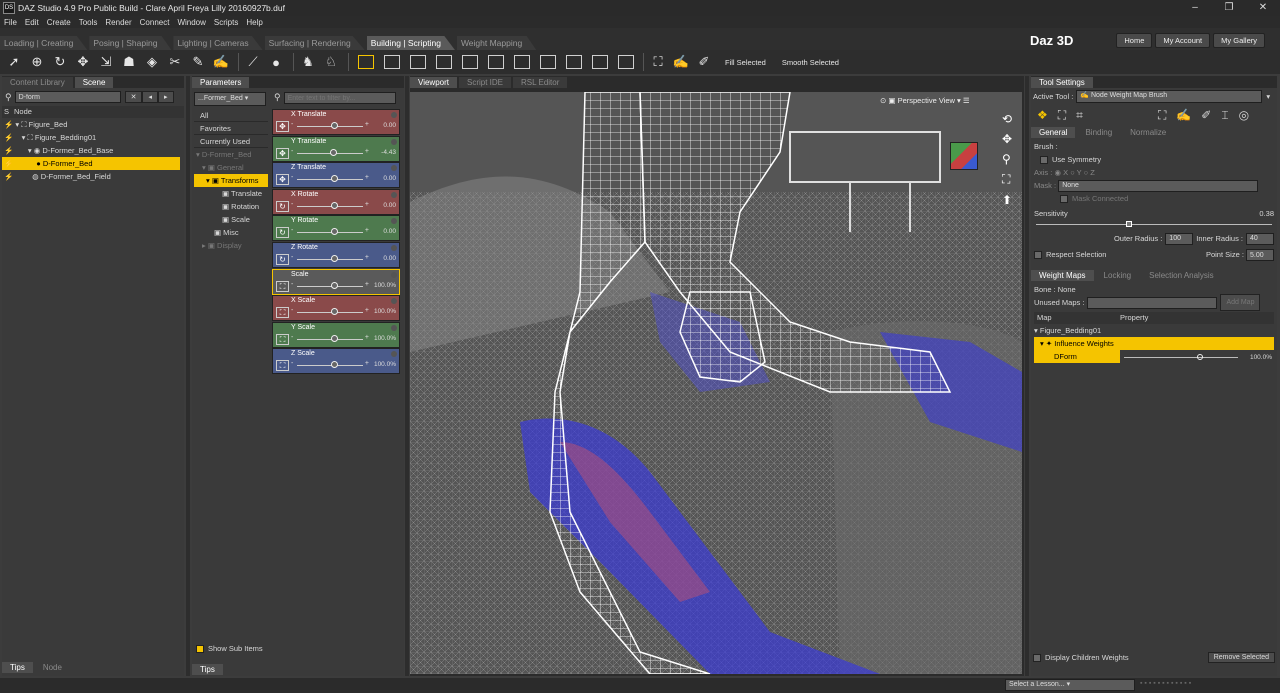 The width and height of the screenshot is (1280, 693). I want to click on tool-icon-3: ⌗, so click(1079, 115).